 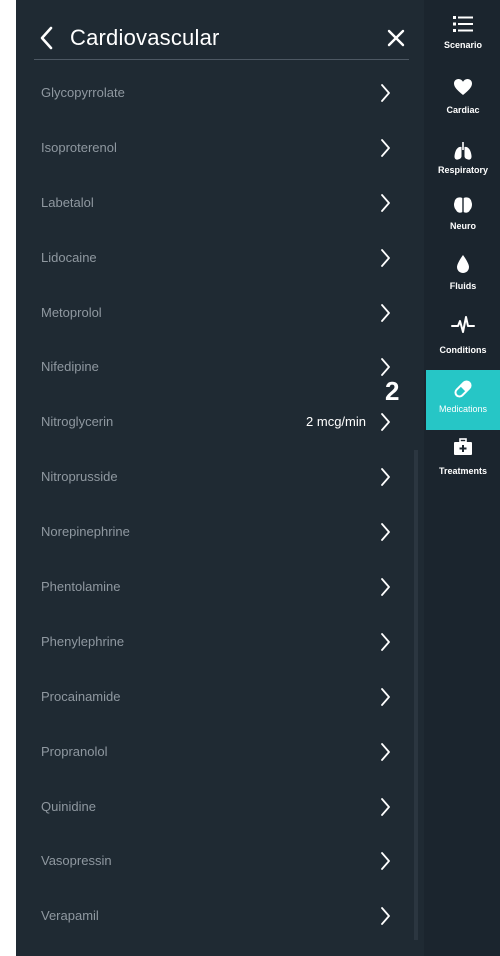 What do you see at coordinates (463, 449) in the screenshot?
I see `medkit-icon` at bounding box center [463, 449].